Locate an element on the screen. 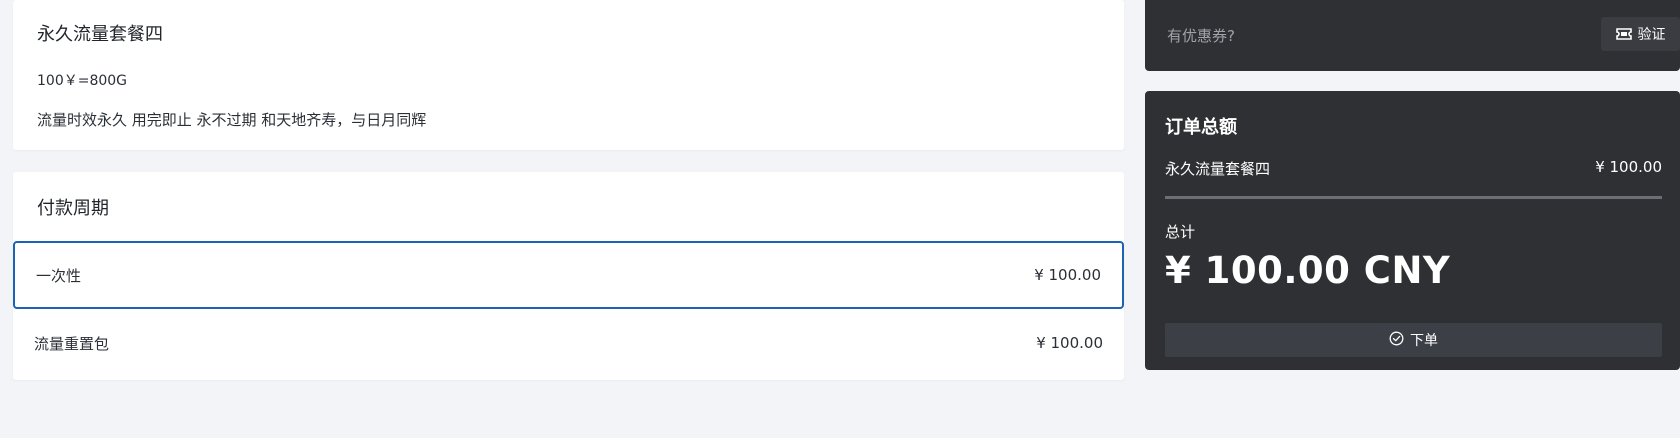 The height and width of the screenshot is (438, 1680). total-label: 总计 is located at coordinates (1180, 232).